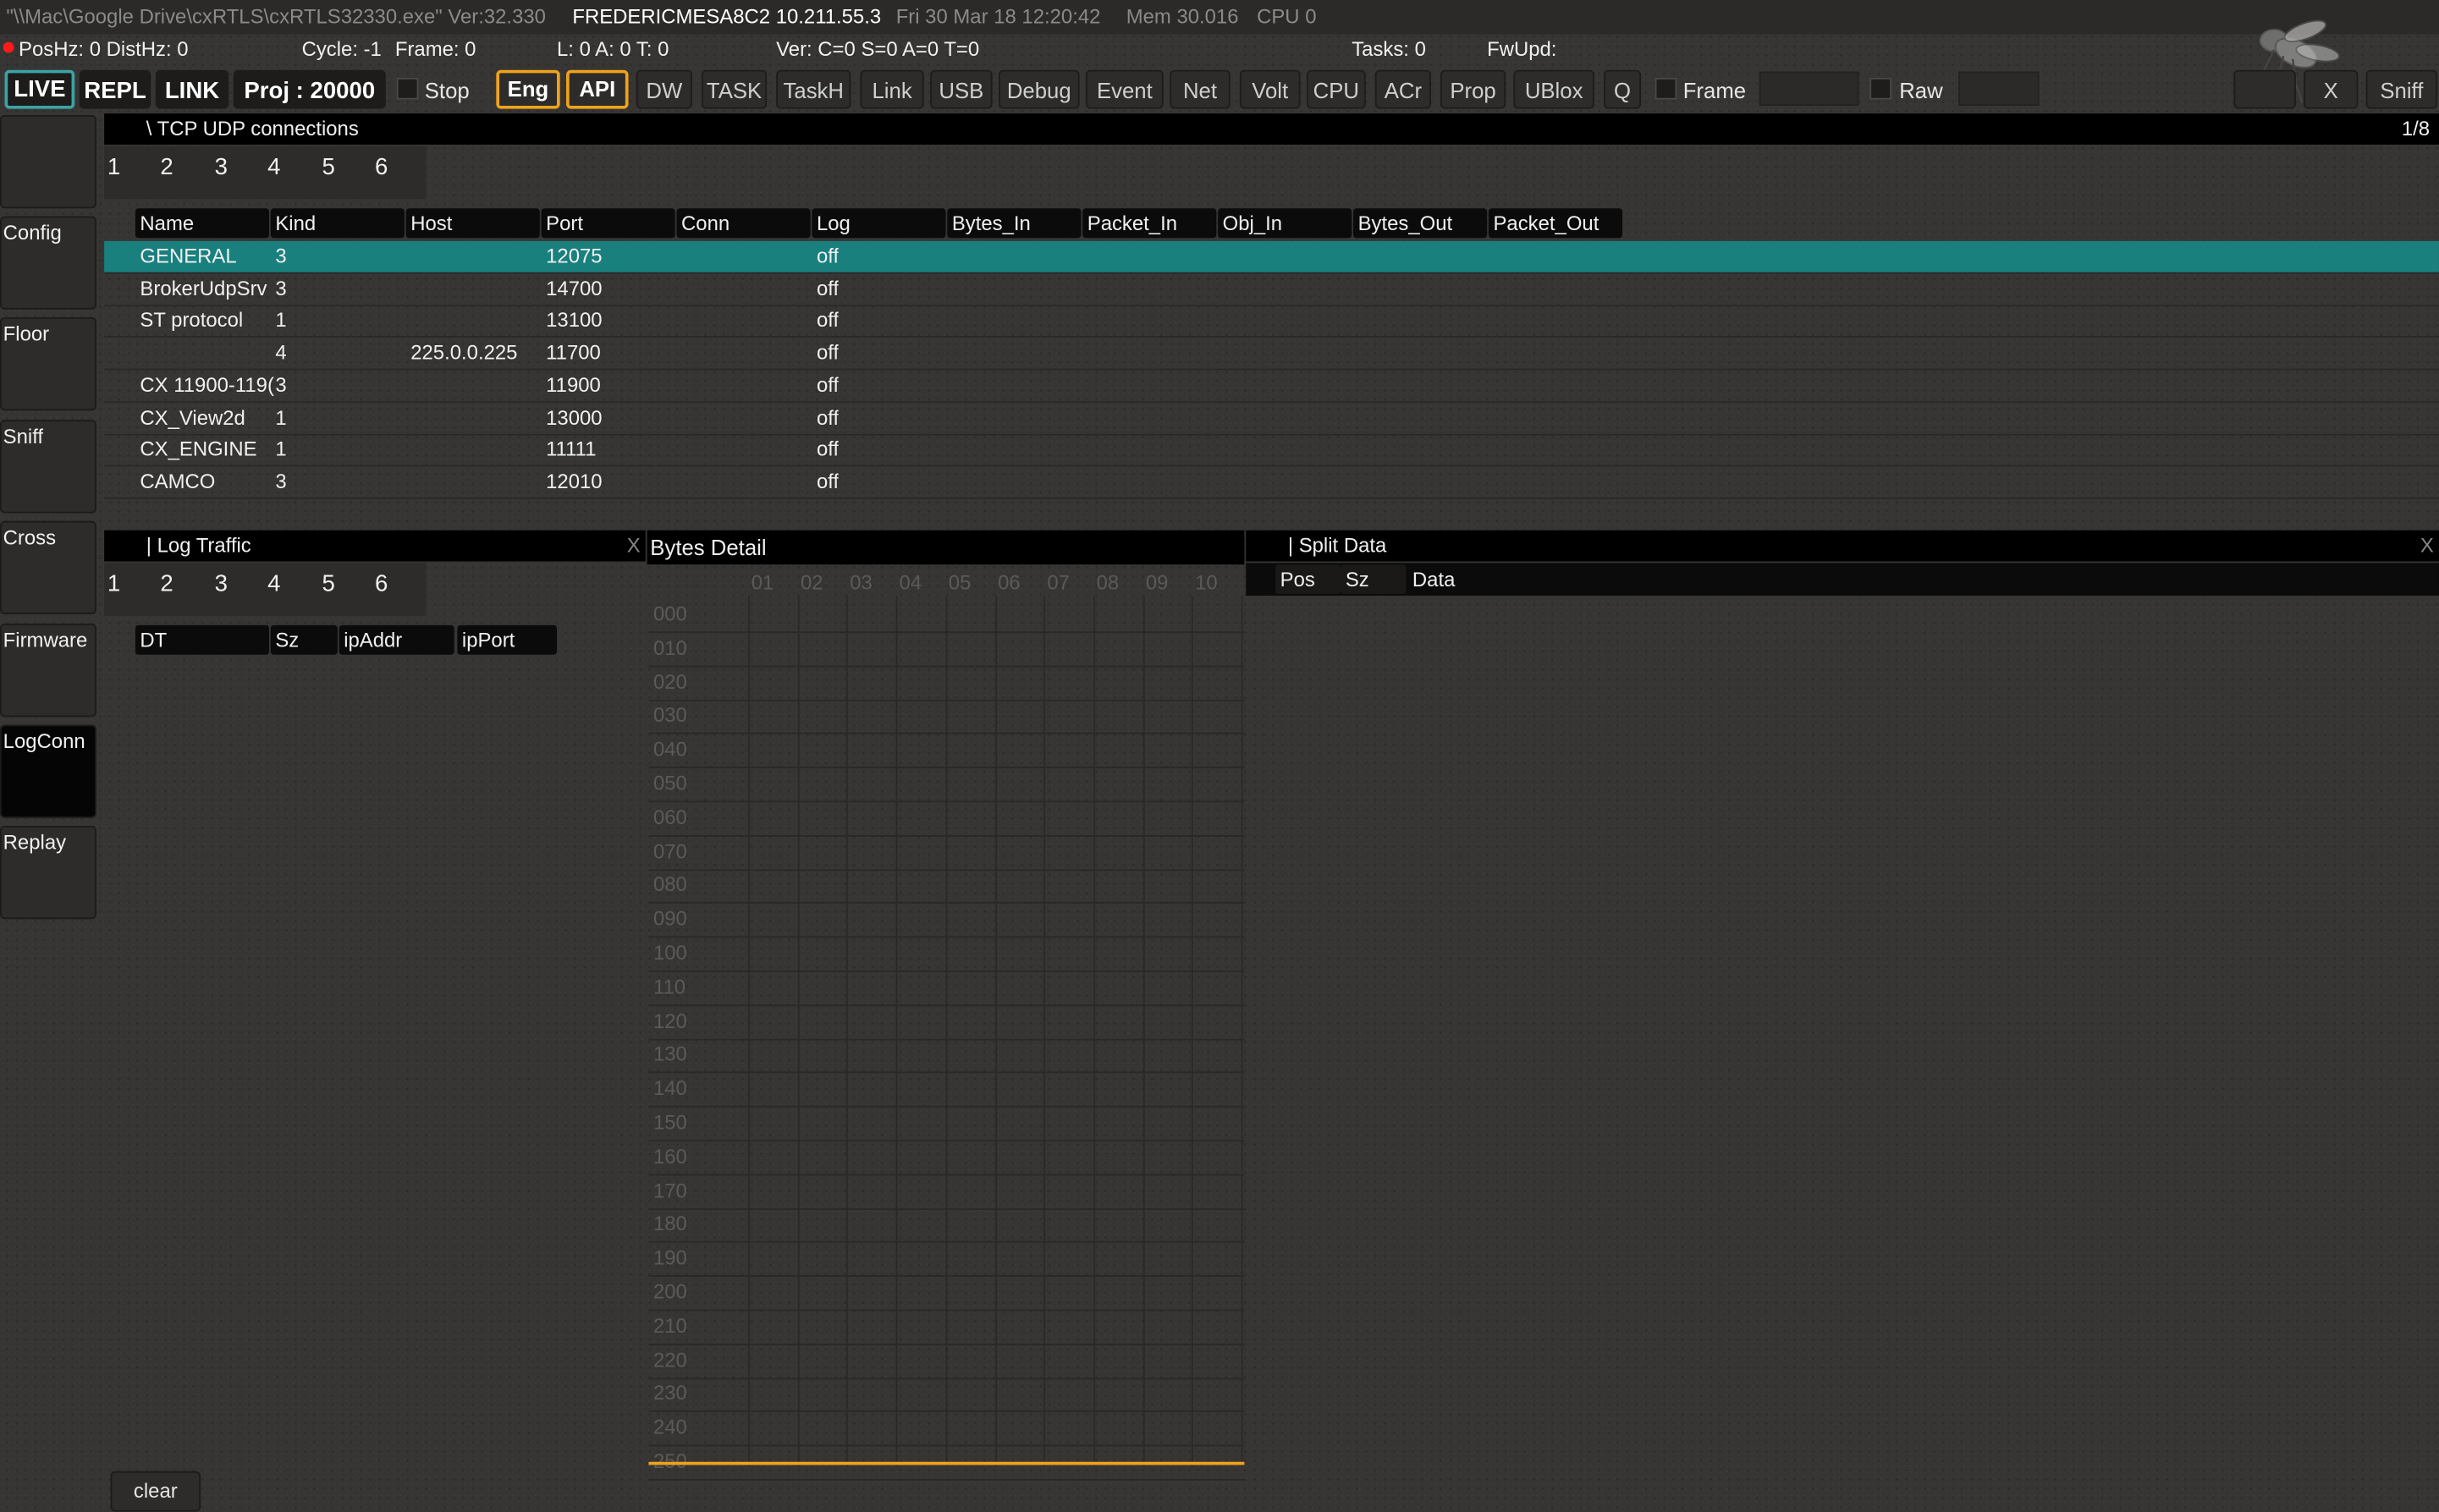  I want to click on project-button: Proj : 20000, so click(309, 89).